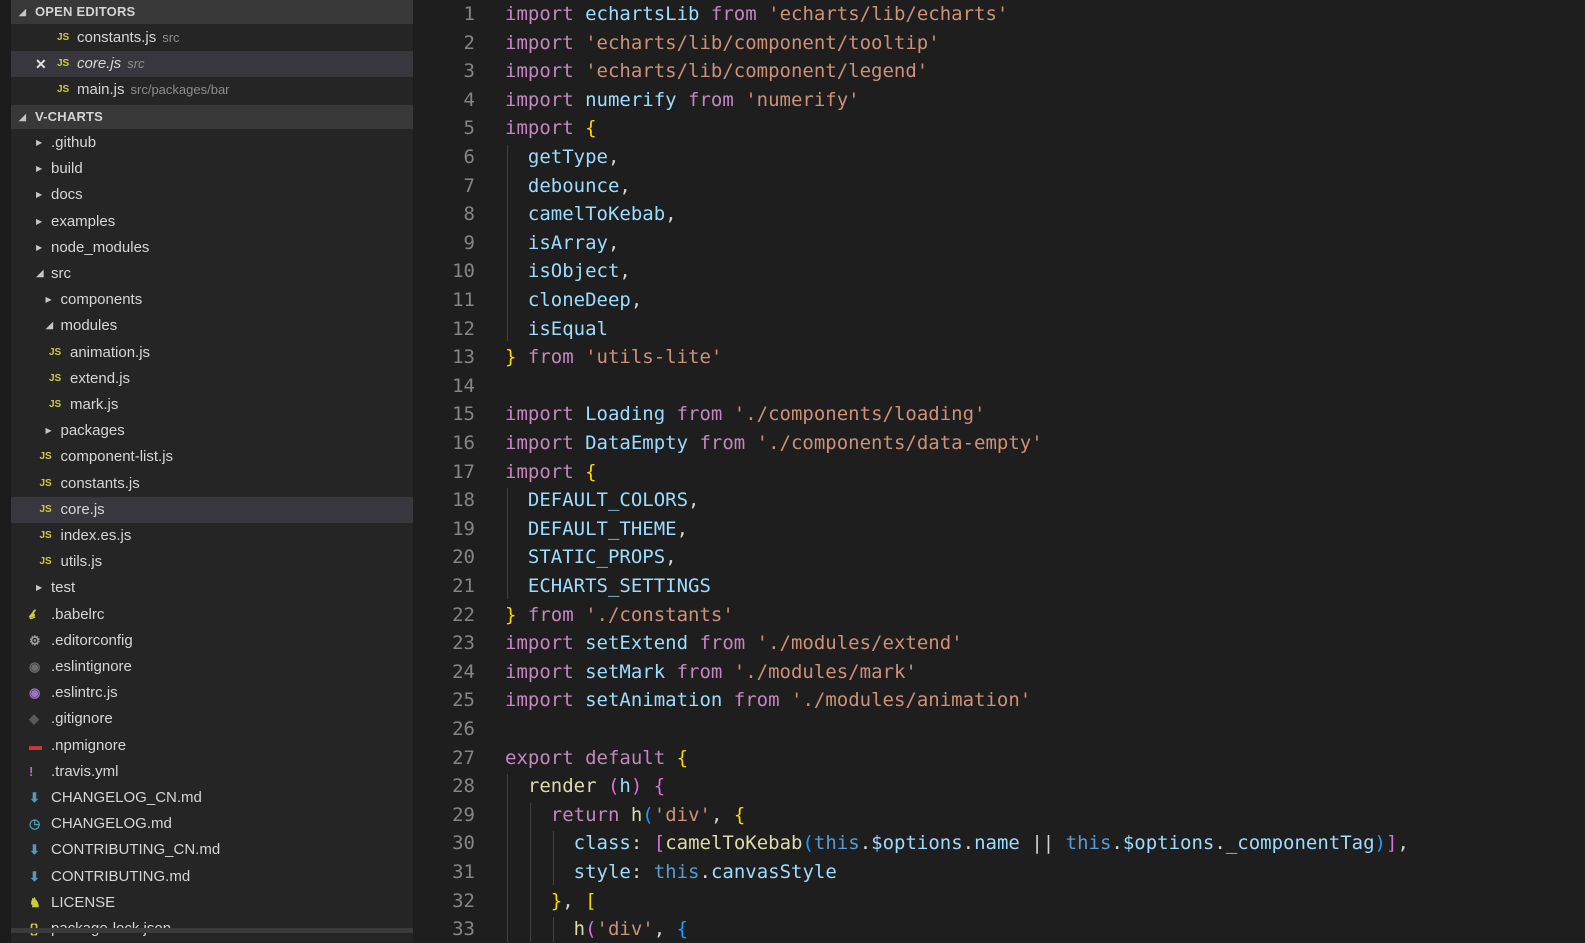  Describe the element at coordinates (212, 353) in the screenshot. I see `tree-item: JS animation.js` at that location.